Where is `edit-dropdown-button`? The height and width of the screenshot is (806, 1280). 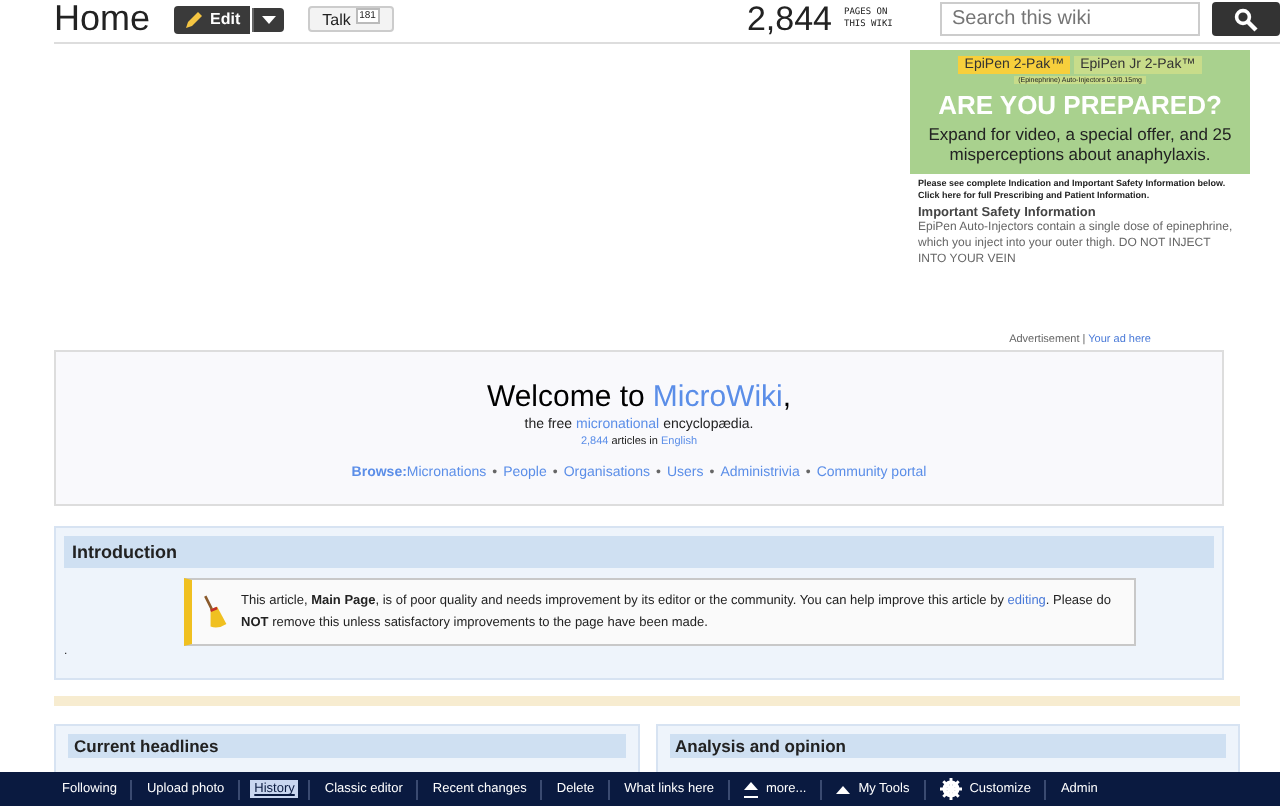
edit-dropdown-button is located at coordinates (268, 19).